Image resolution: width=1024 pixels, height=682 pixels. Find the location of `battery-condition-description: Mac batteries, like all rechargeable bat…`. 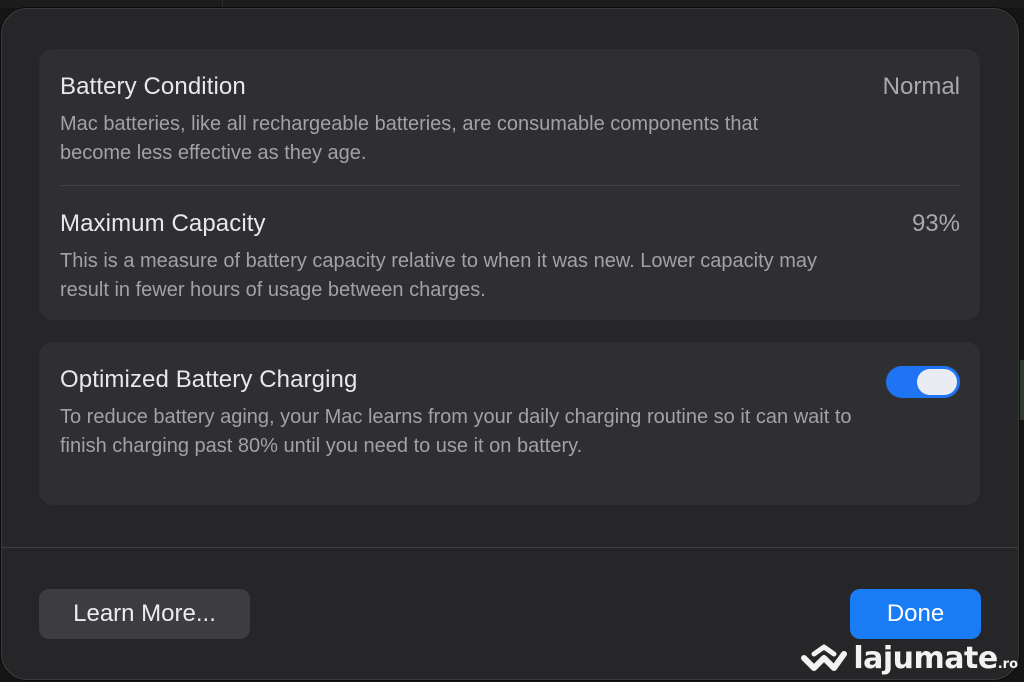

battery-condition-description: Mac batteries, like all rechargeable bat… is located at coordinates (409, 138).